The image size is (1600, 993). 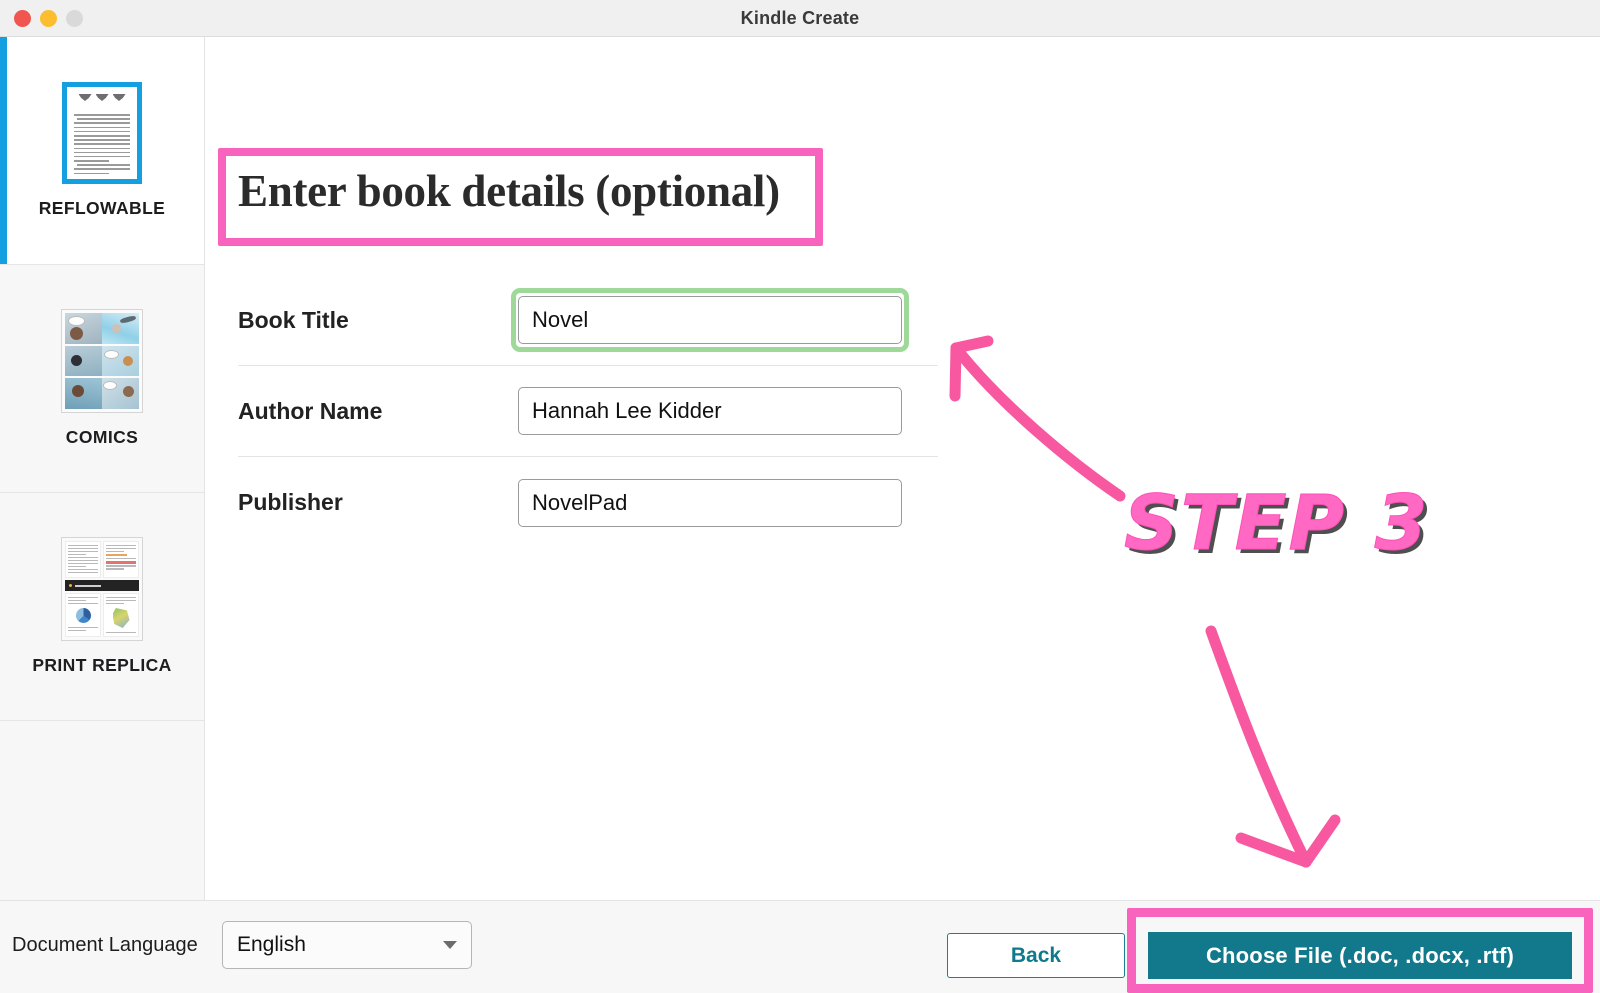 What do you see at coordinates (310, 410) in the screenshot?
I see `author-name-label: Author Name` at bounding box center [310, 410].